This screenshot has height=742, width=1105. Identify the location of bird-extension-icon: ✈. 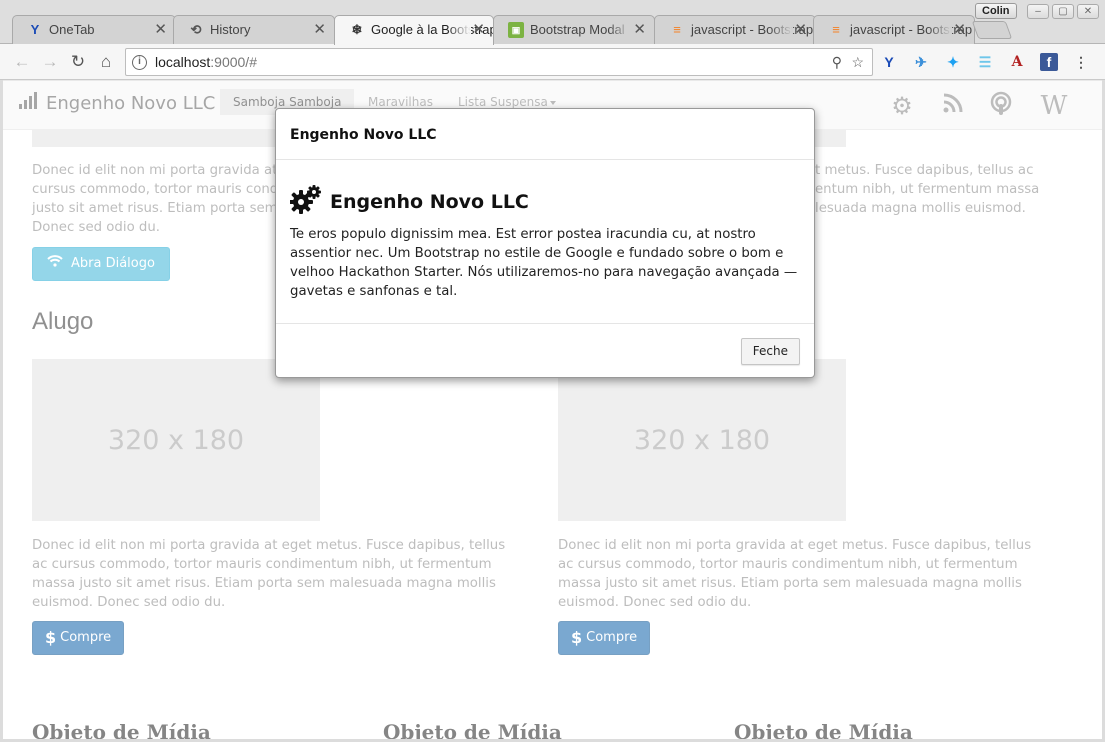
(921, 62).